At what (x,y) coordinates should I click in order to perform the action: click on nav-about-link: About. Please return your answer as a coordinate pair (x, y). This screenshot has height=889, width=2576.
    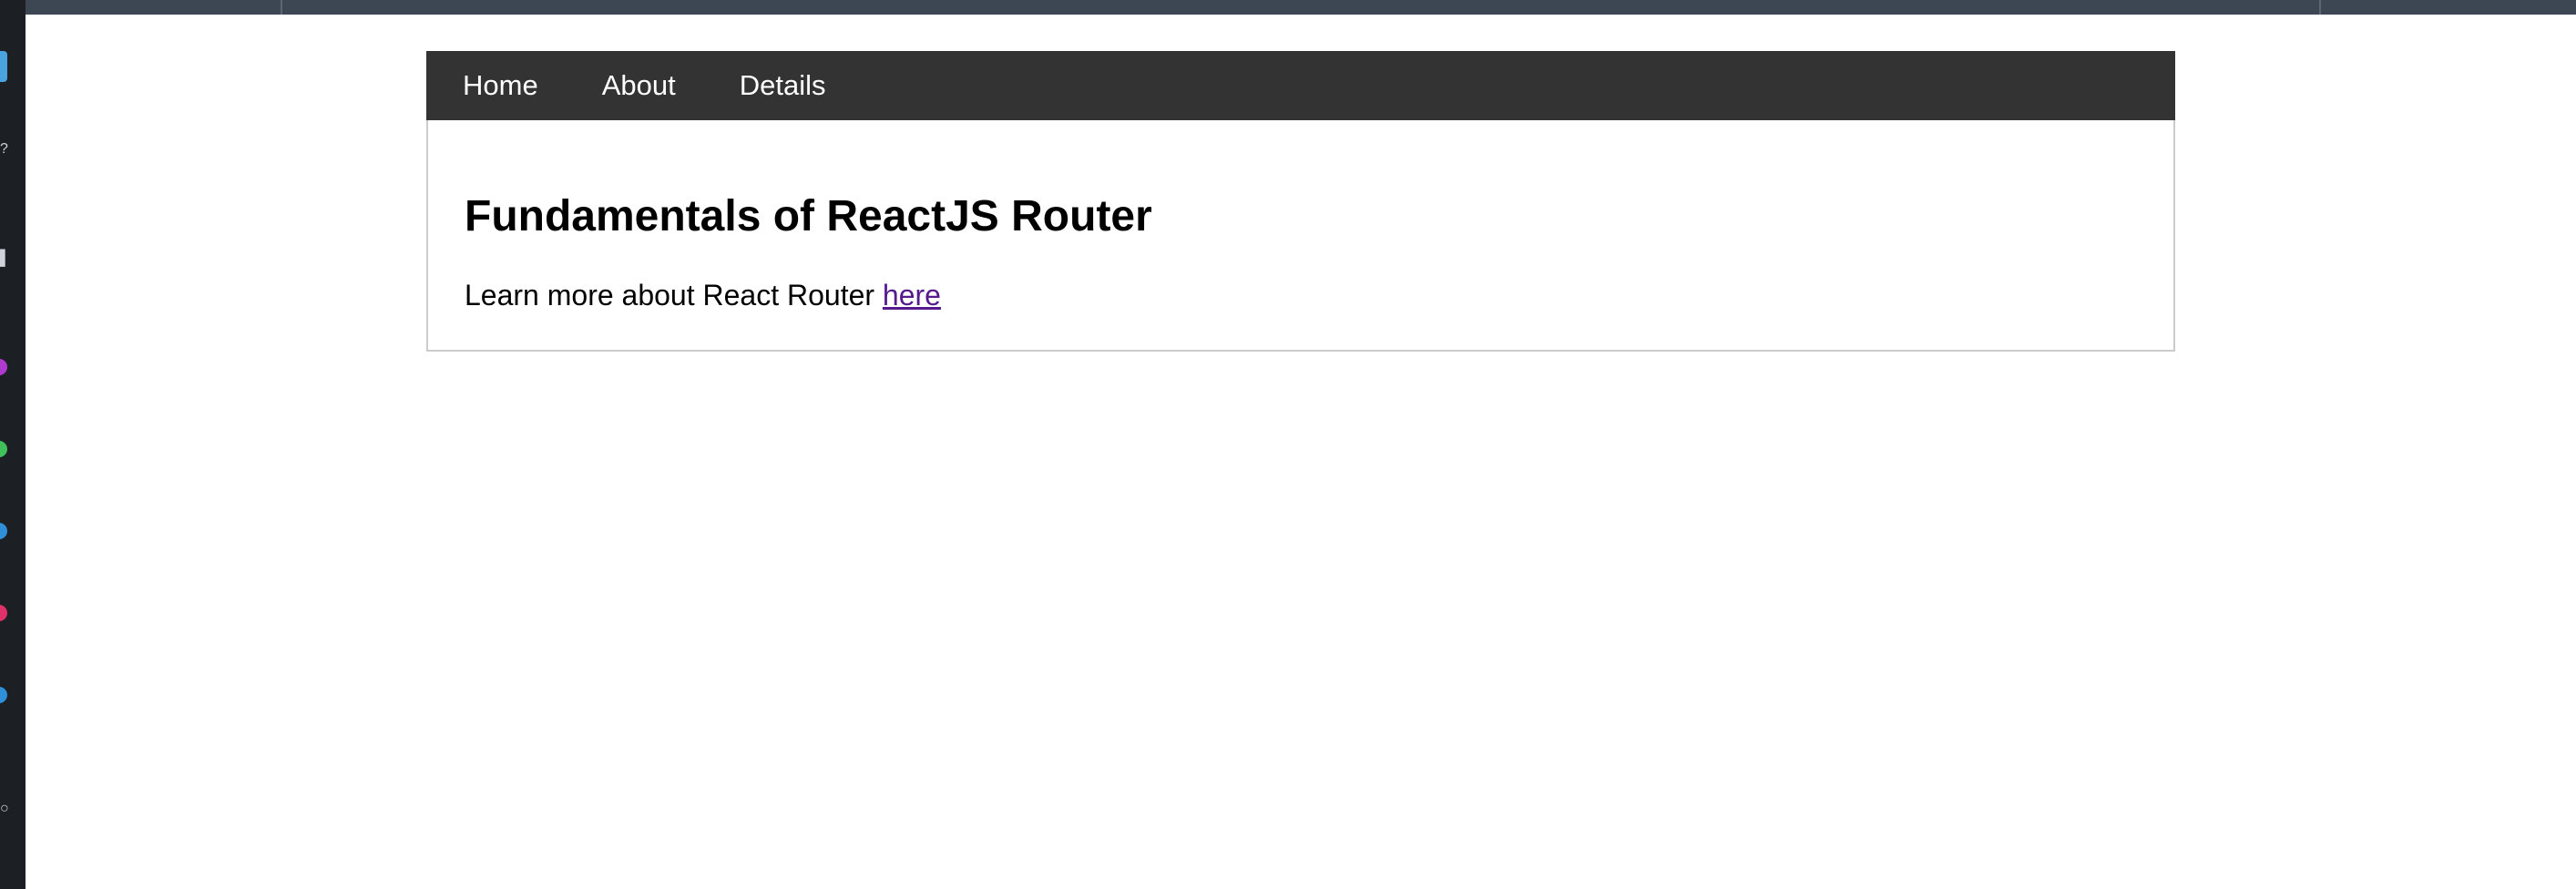
    Looking at the image, I should click on (639, 85).